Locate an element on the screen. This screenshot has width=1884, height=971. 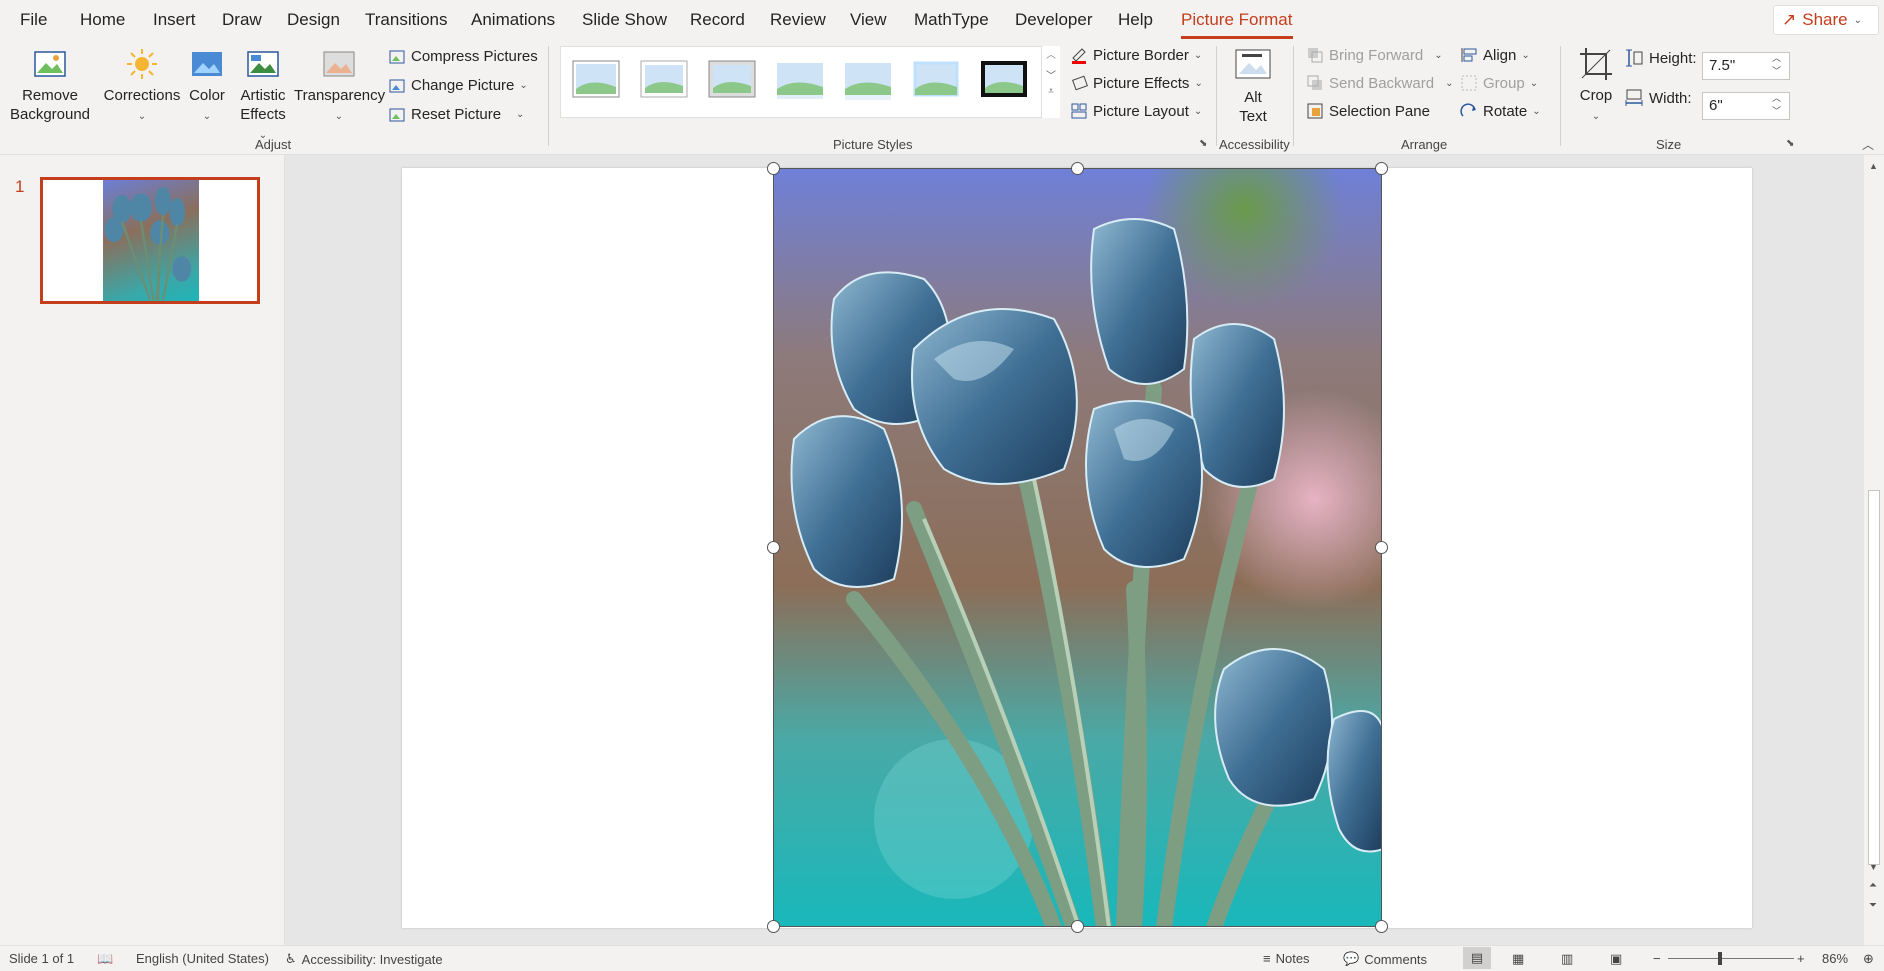
picture-effects-button: Picture Effects ⌄ is located at coordinates (1136, 83).